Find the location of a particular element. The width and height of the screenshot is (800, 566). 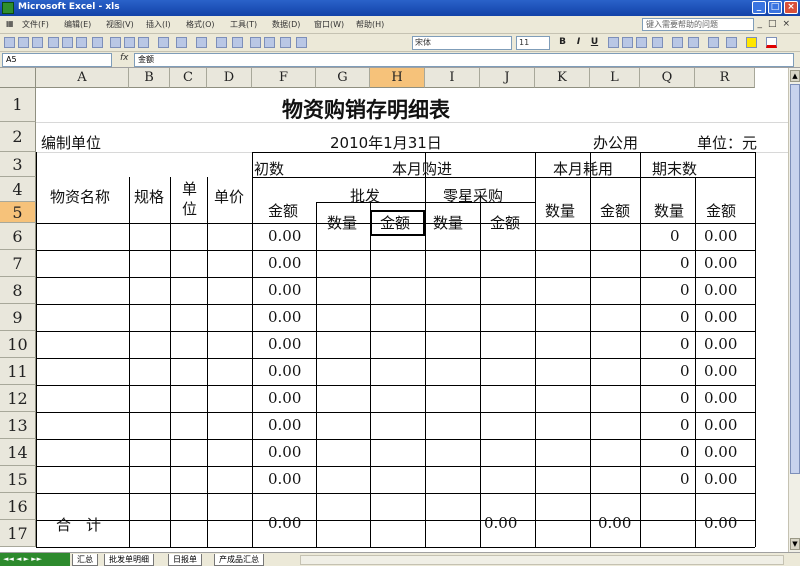

menu-window: 窗口(W) is located at coordinates (329, 24).